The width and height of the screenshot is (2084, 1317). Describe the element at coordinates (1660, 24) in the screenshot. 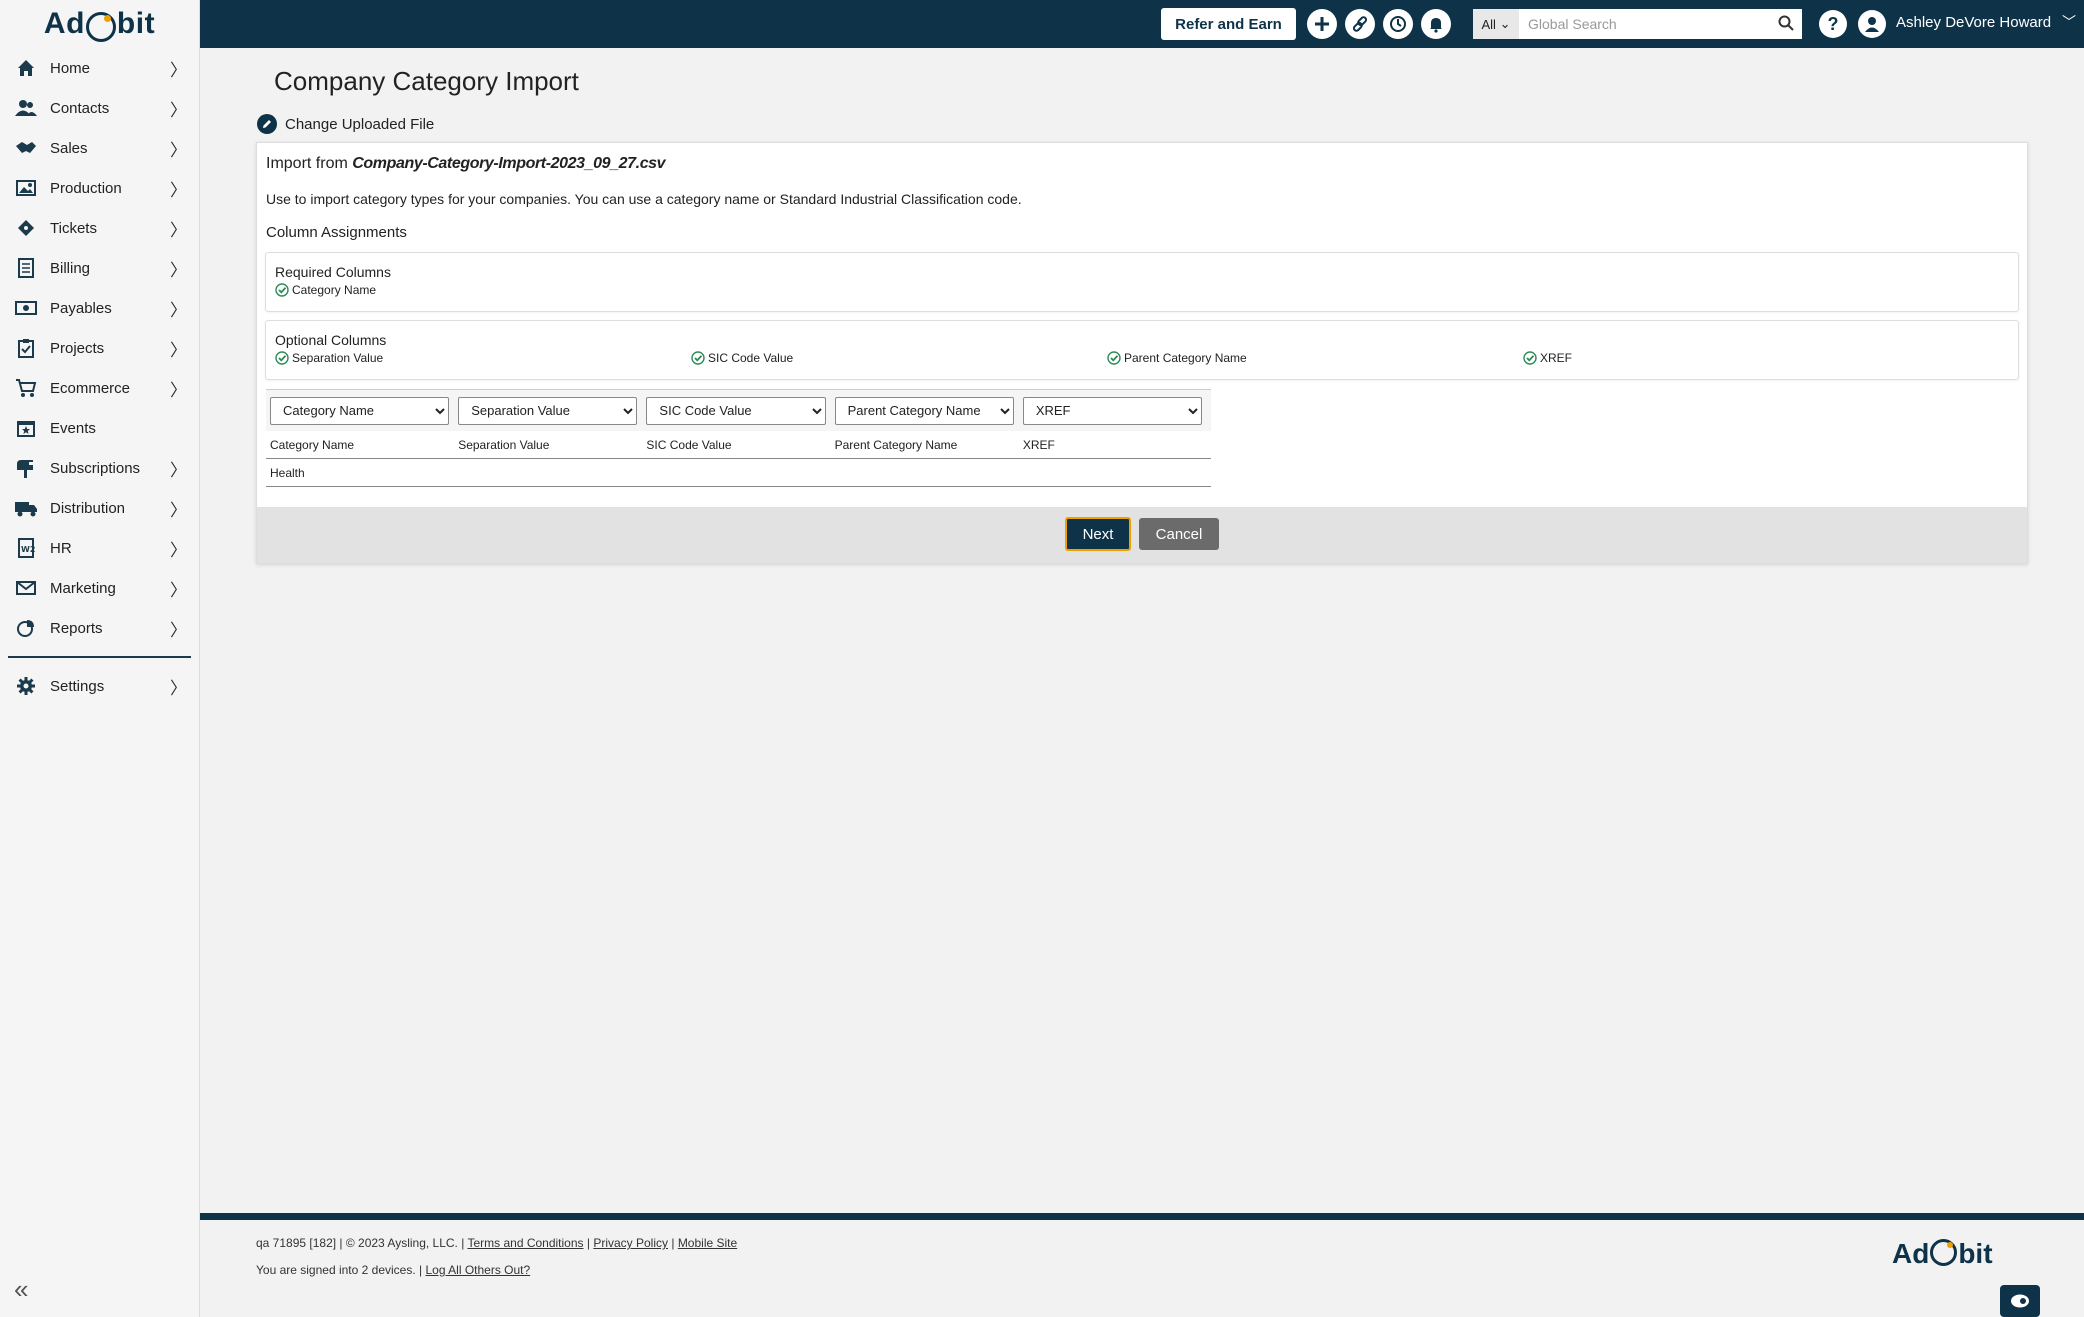

I see `global-search-input` at that location.